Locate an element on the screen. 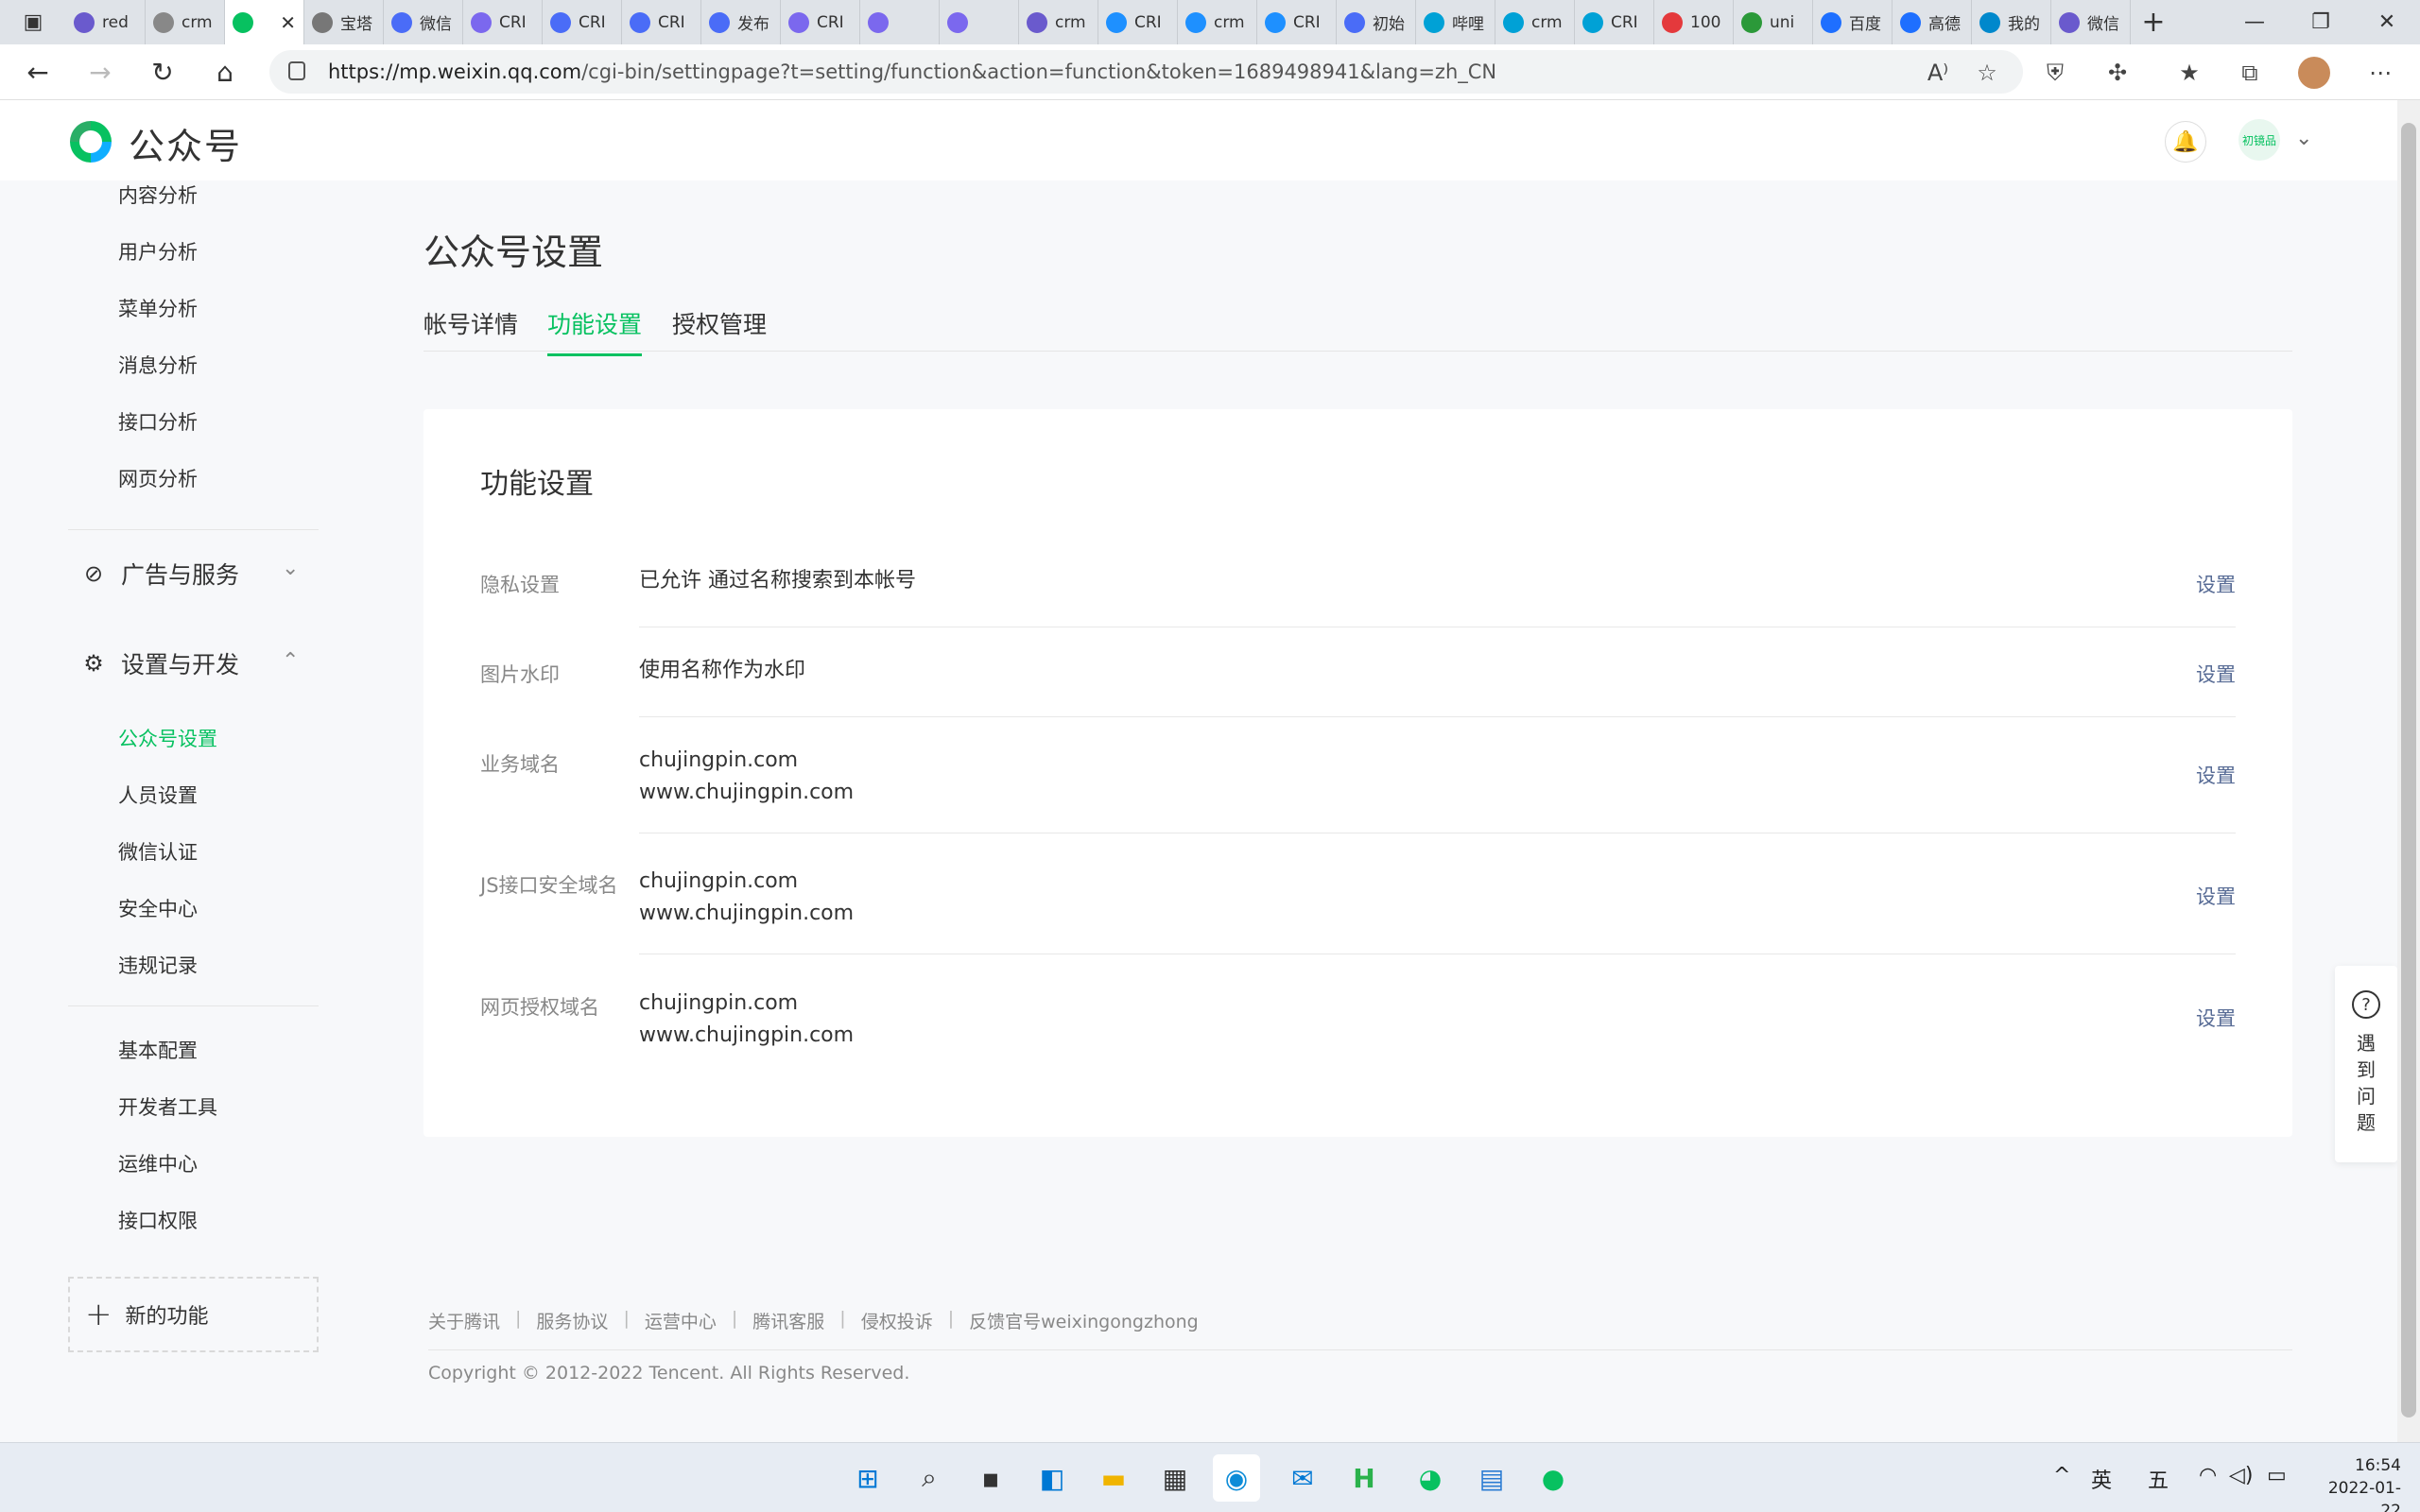  logo-text: 公众号 is located at coordinates (185, 143).